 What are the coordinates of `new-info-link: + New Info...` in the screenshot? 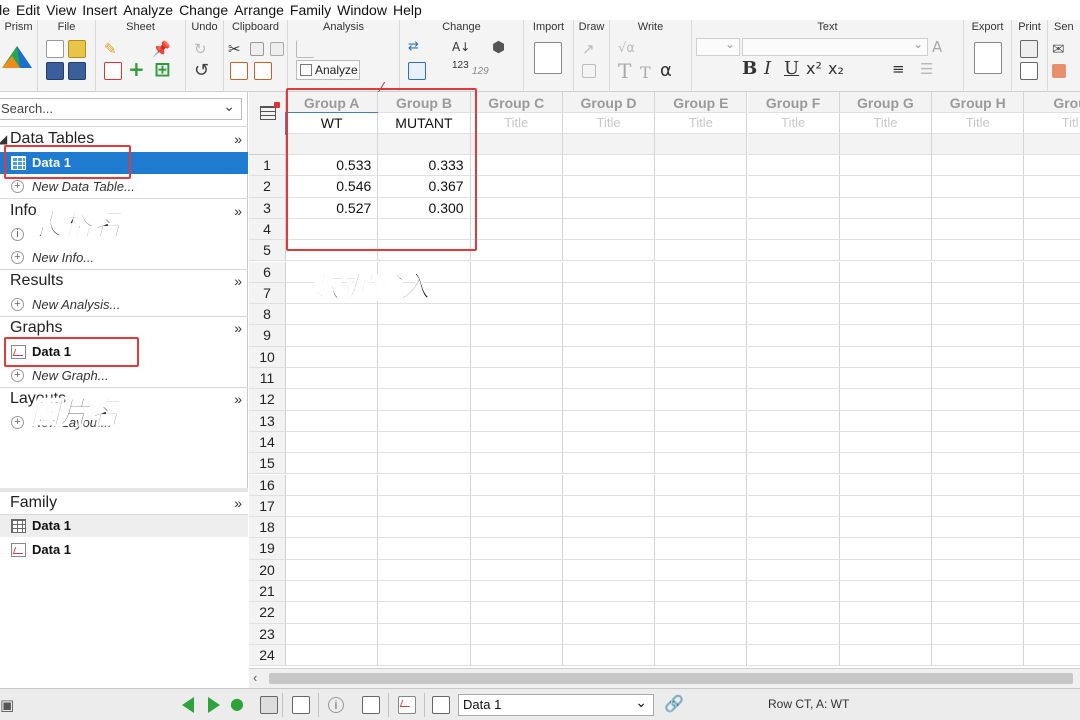 It's located at (124, 258).